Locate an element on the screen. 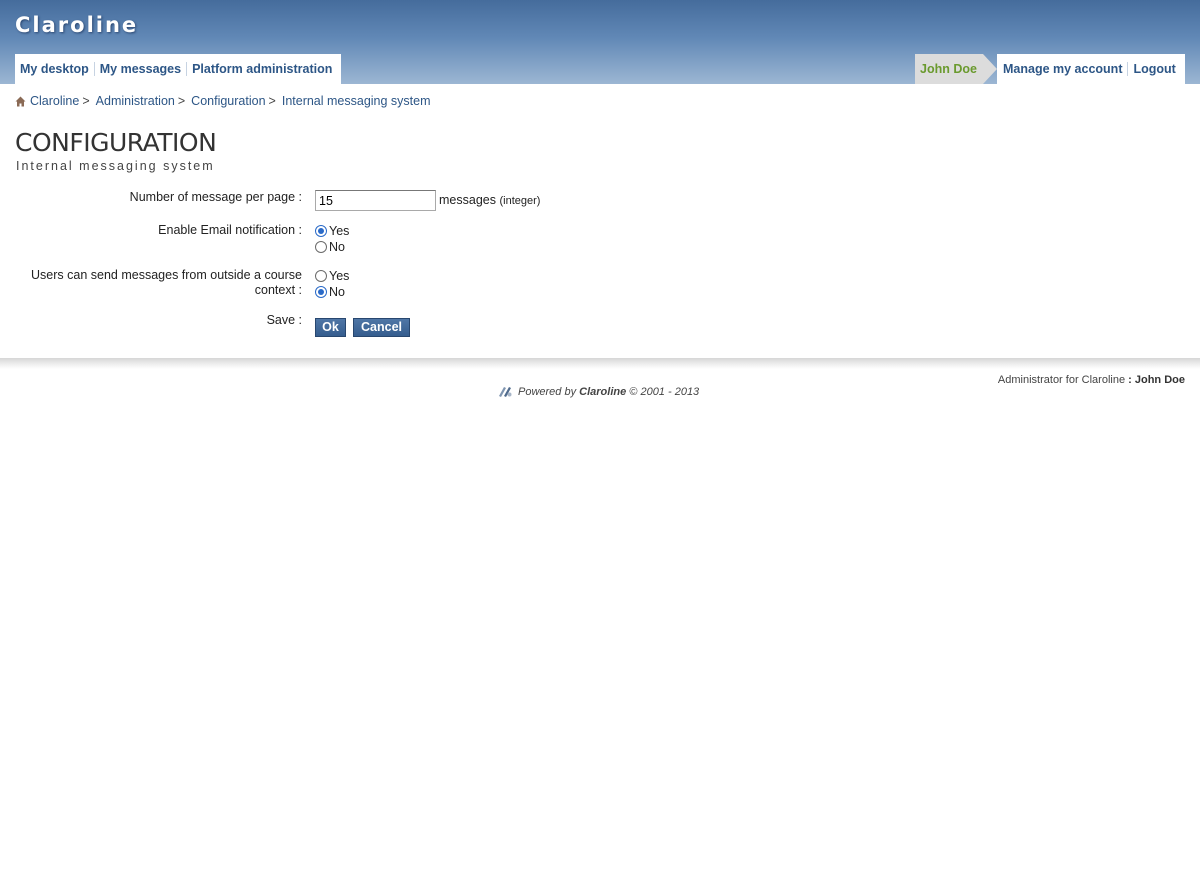 This screenshot has width=1200, height=890. footer-powered-prefix: Powered by is located at coordinates (547, 391).